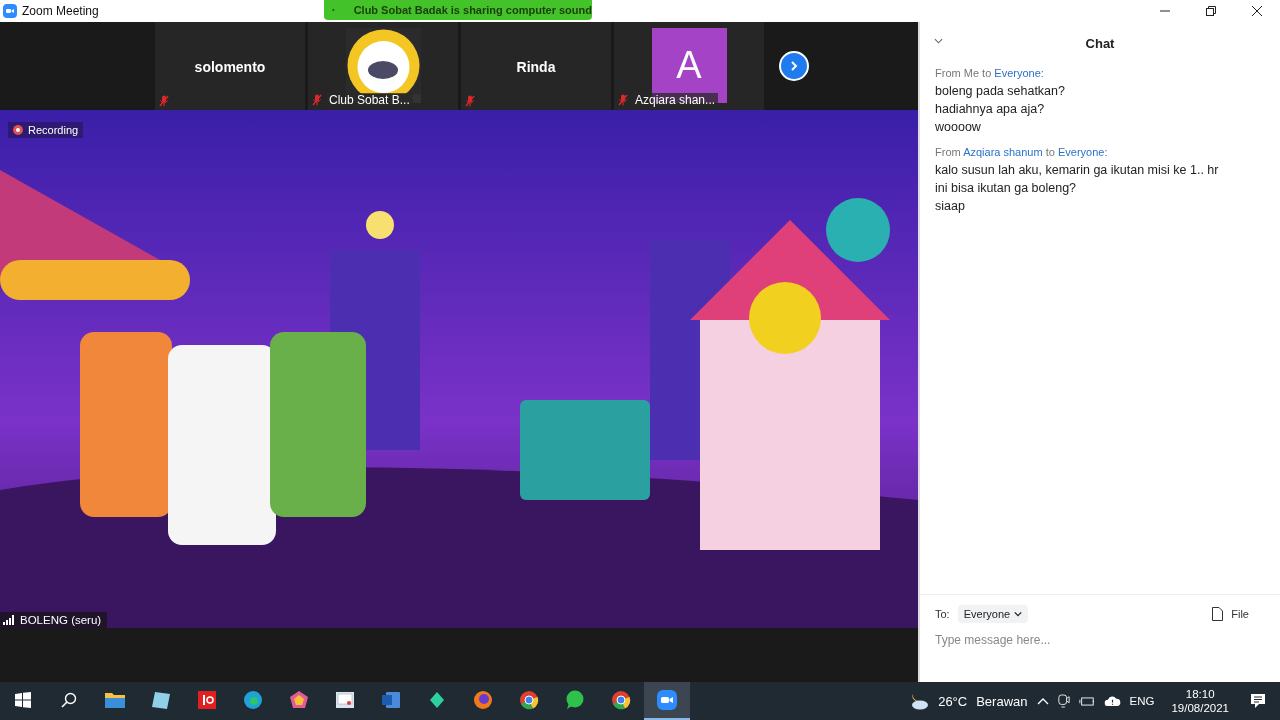 The width and height of the screenshot is (1280, 720). I want to click on chevron-down-icon, so click(938, 41).